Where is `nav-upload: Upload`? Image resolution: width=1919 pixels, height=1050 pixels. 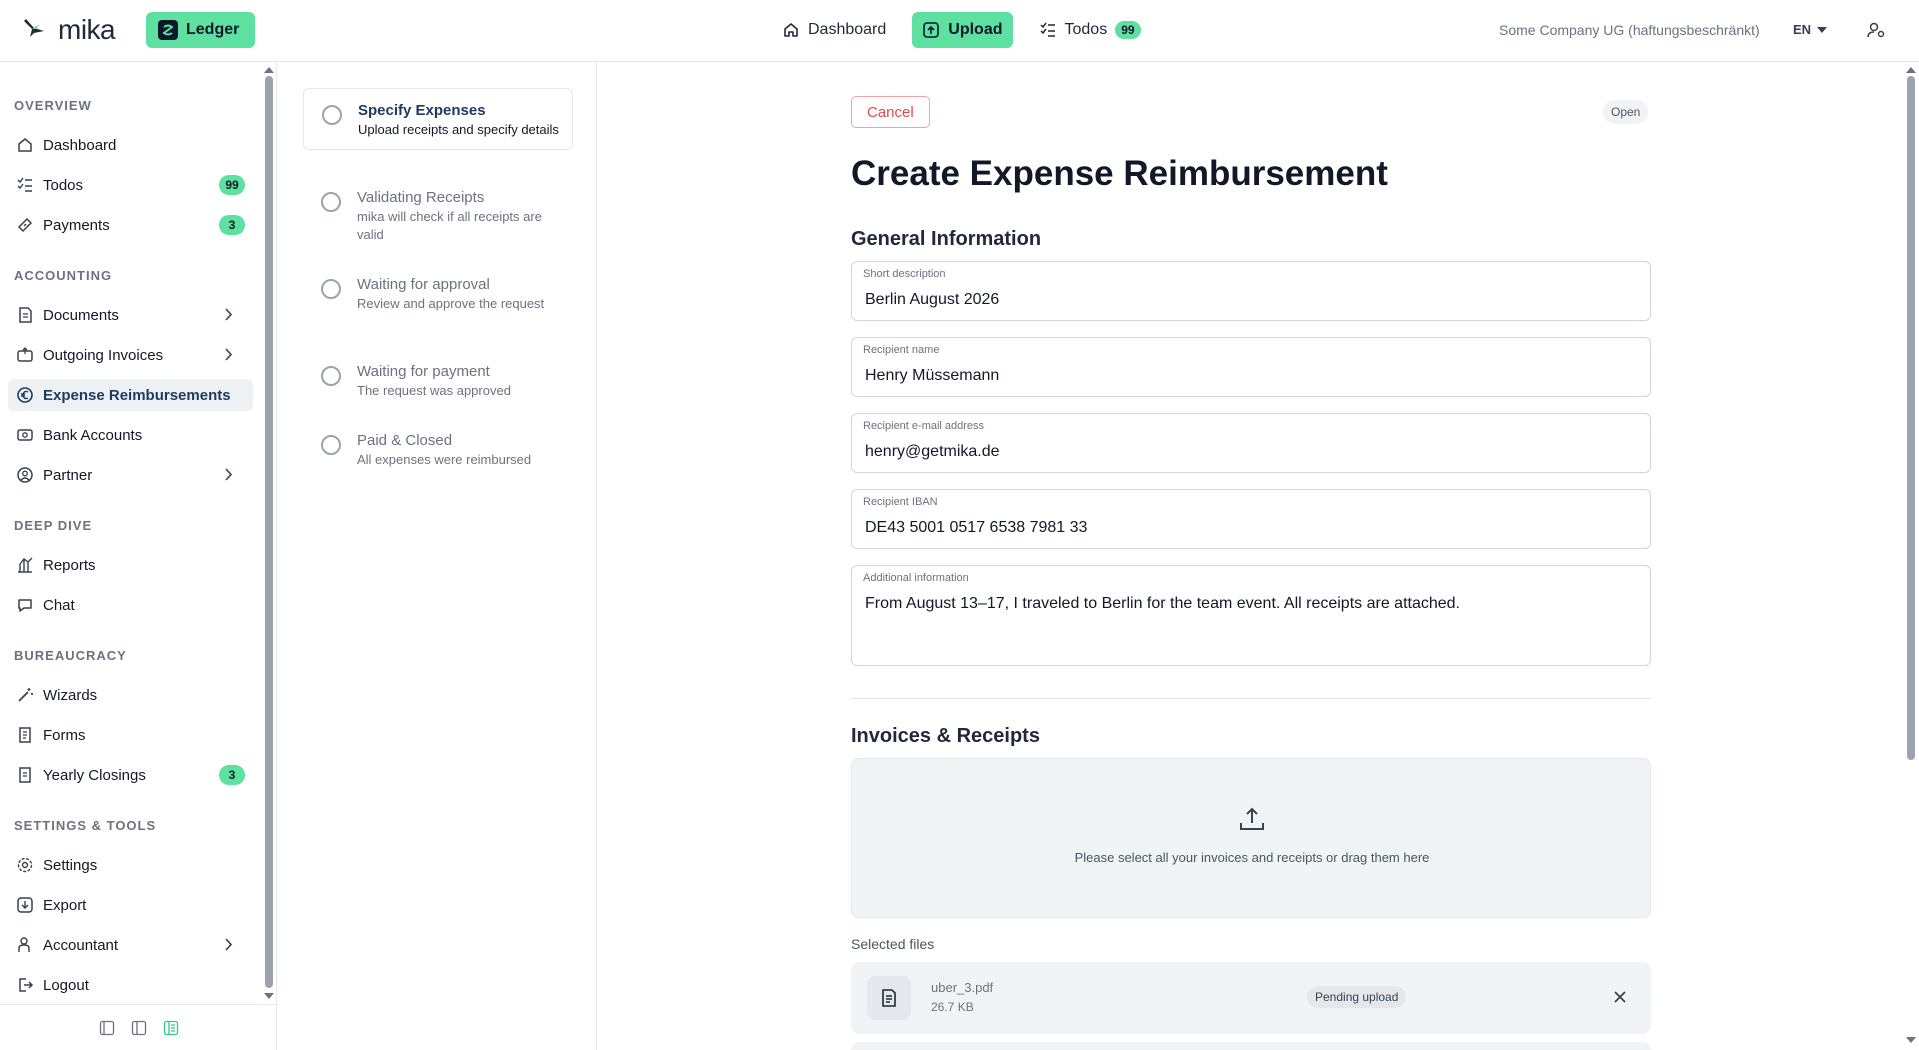 nav-upload: Upload is located at coordinates (962, 30).